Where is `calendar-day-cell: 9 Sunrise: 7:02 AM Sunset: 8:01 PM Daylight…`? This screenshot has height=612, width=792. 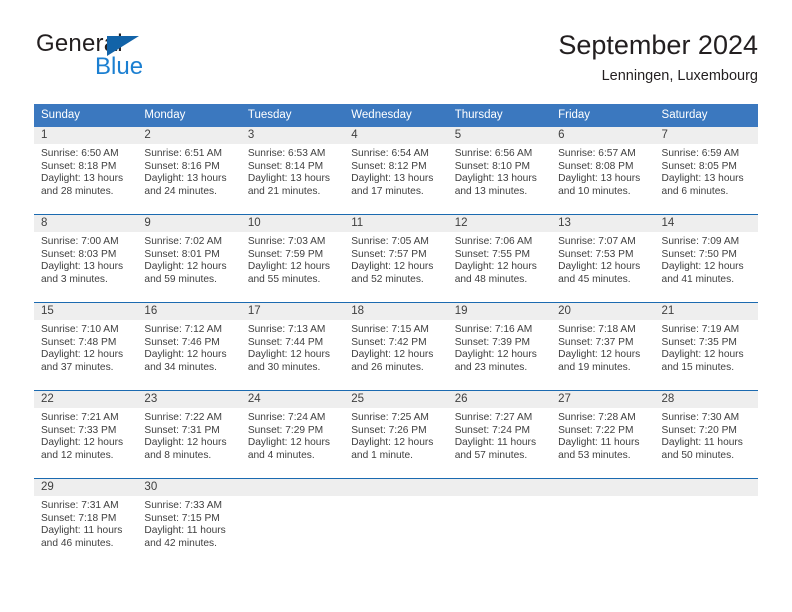 calendar-day-cell: 9 Sunrise: 7:02 AM Sunset: 8:01 PM Daylight… is located at coordinates (189, 258).